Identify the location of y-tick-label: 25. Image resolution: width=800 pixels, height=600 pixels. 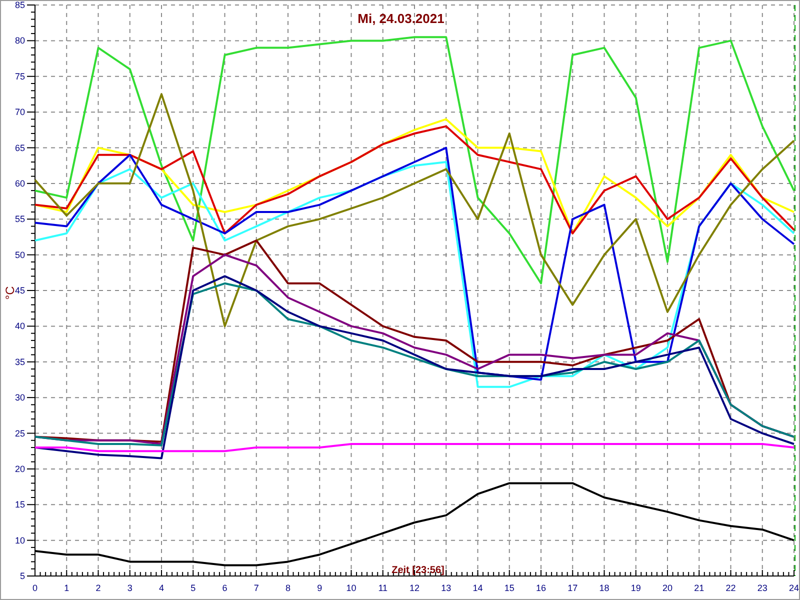
(19, 433).